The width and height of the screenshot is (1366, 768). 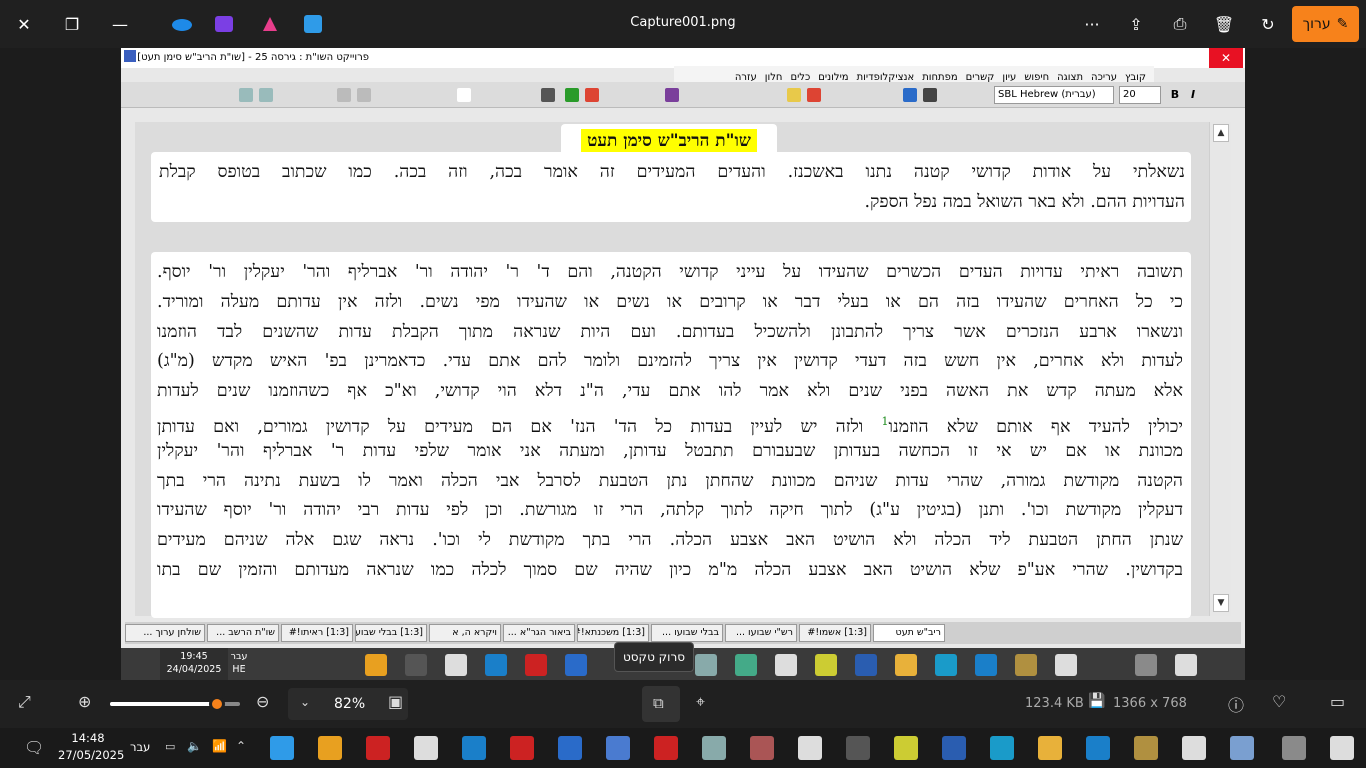 What do you see at coordinates (1325, 24) in the screenshot?
I see `edit-button: ערוך ✎` at bounding box center [1325, 24].